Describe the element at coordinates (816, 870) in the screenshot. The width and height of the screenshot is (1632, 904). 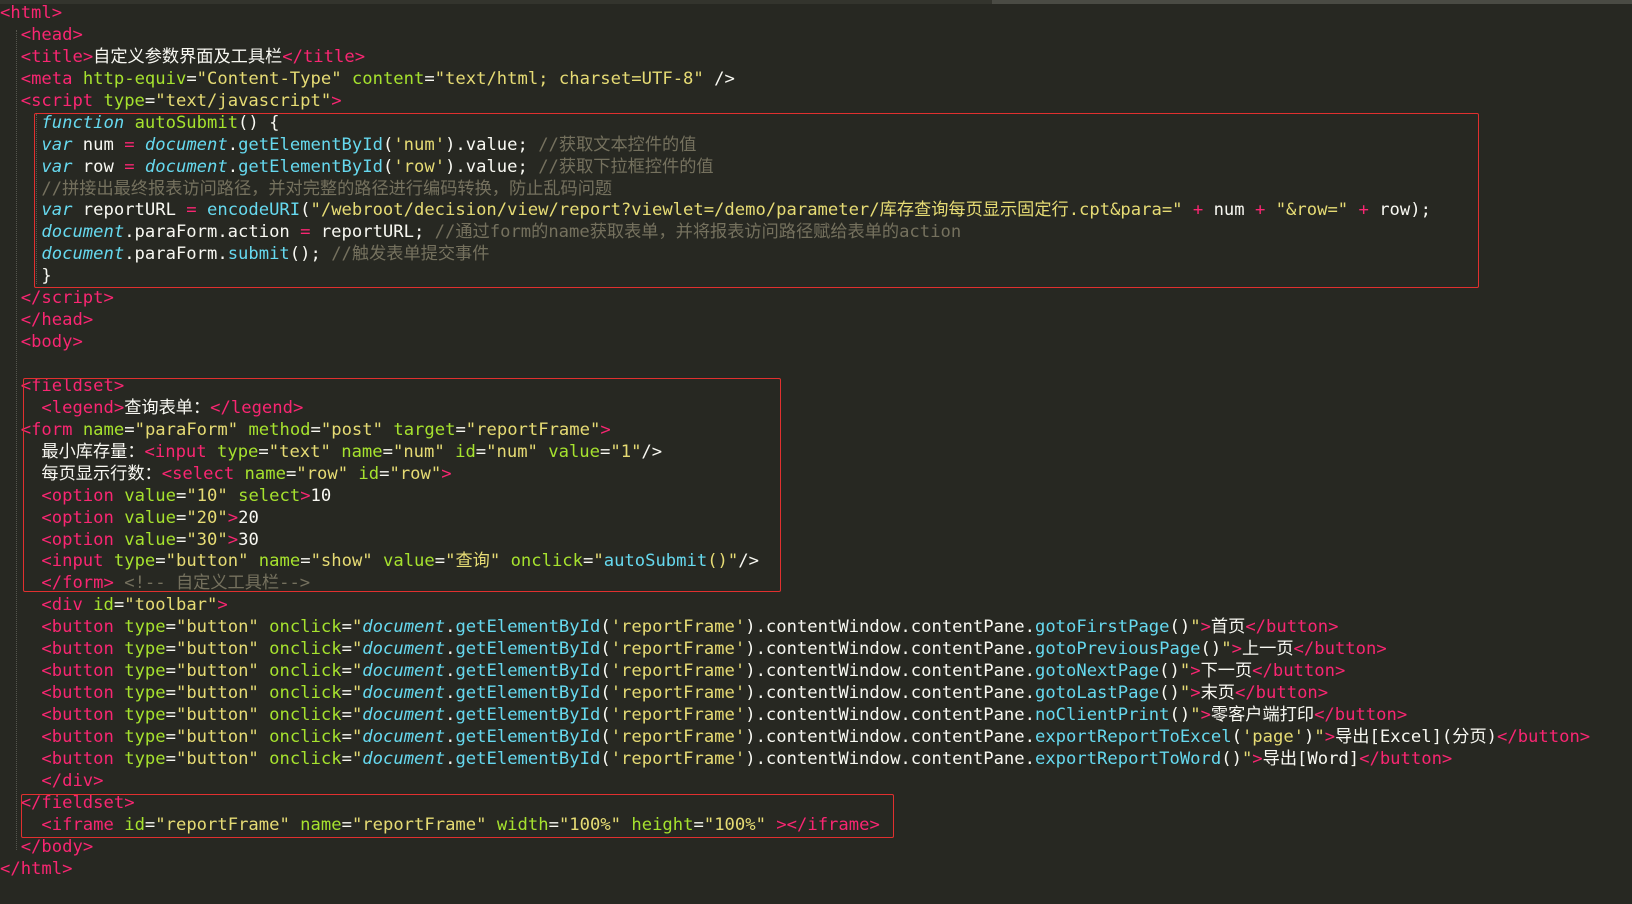
I see `code-line: </html>` at that location.